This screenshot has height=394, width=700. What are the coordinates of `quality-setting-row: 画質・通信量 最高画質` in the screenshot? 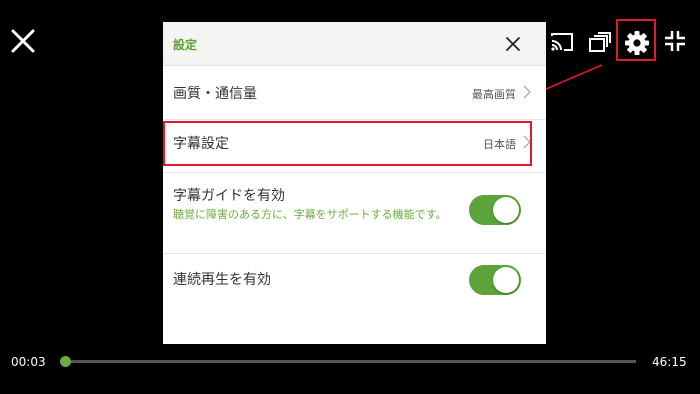 It's located at (354, 93).